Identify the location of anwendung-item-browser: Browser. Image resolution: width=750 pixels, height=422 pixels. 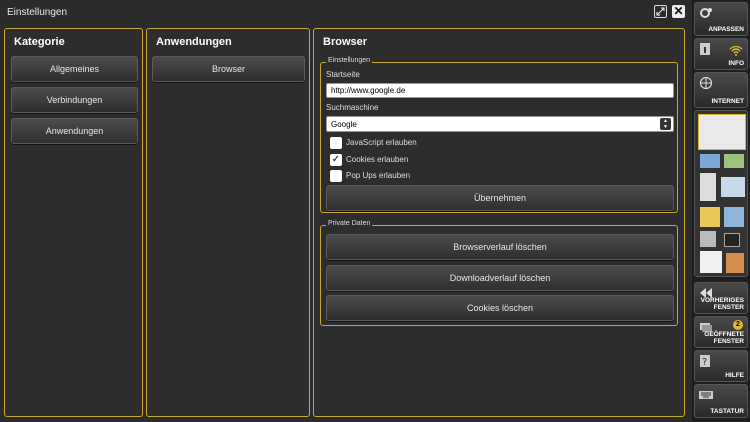
(228, 69).